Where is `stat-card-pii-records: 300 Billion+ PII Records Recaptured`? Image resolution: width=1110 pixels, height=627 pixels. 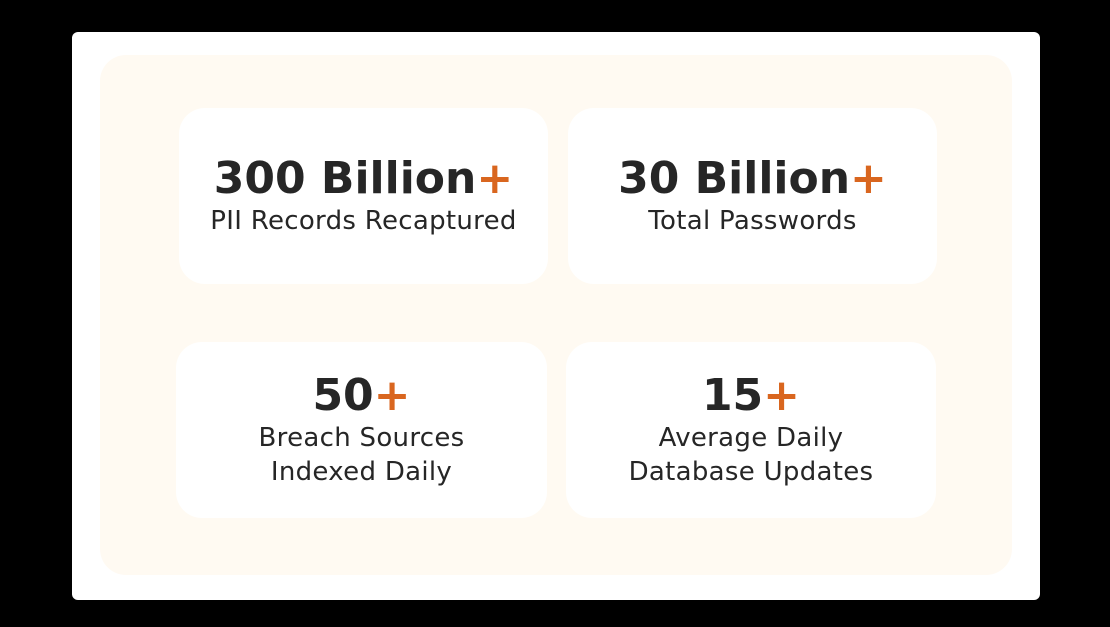
stat-card-pii-records: 300 Billion+ PII Records Recaptured is located at coordinates (363, 196).